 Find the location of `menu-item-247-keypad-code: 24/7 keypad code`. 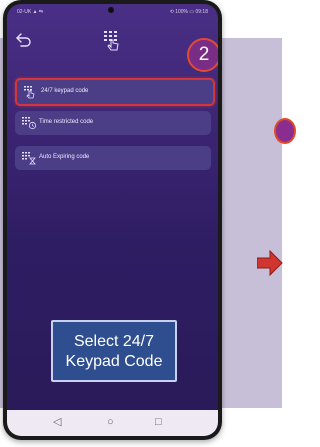

menu-item-247-keypad-code: 24/7 keypad code is located at coordinates (115, 92).